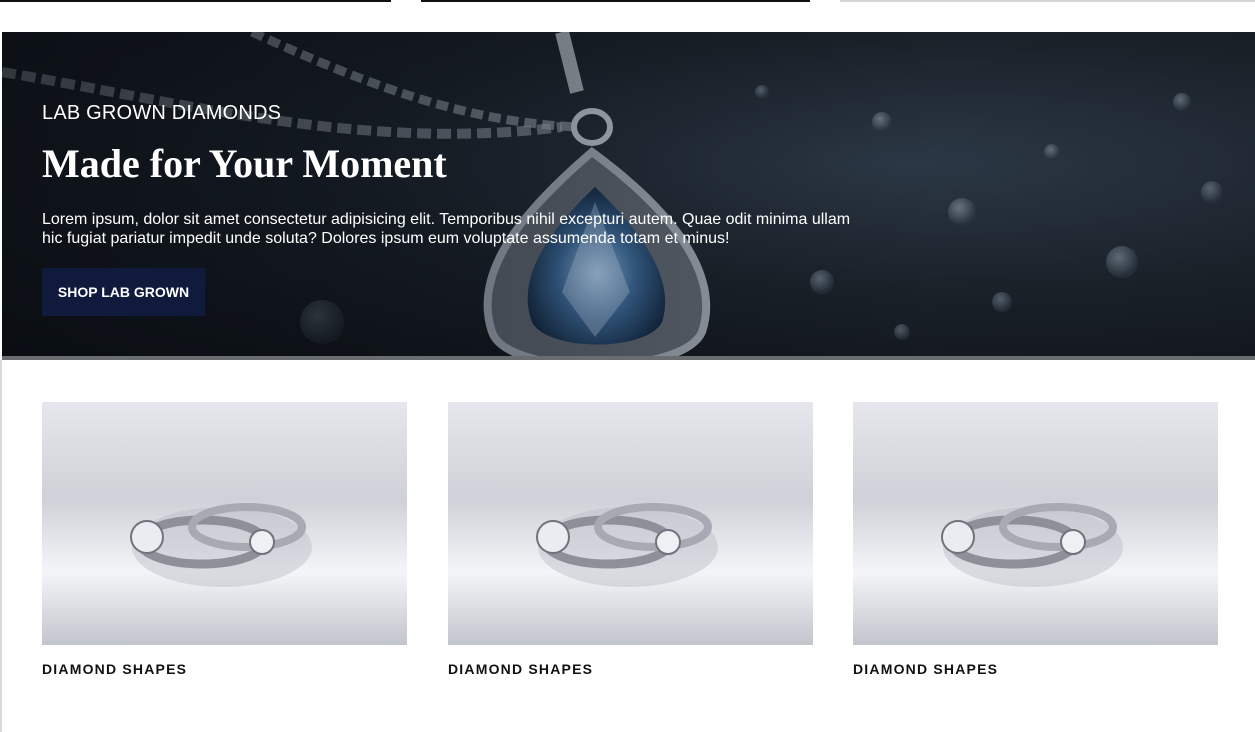 The width and height of the screenshot is (1255, 732). Describe the element at coordinates (627, 16) in the screenshot. I see `top-tabs-strip` at that location.